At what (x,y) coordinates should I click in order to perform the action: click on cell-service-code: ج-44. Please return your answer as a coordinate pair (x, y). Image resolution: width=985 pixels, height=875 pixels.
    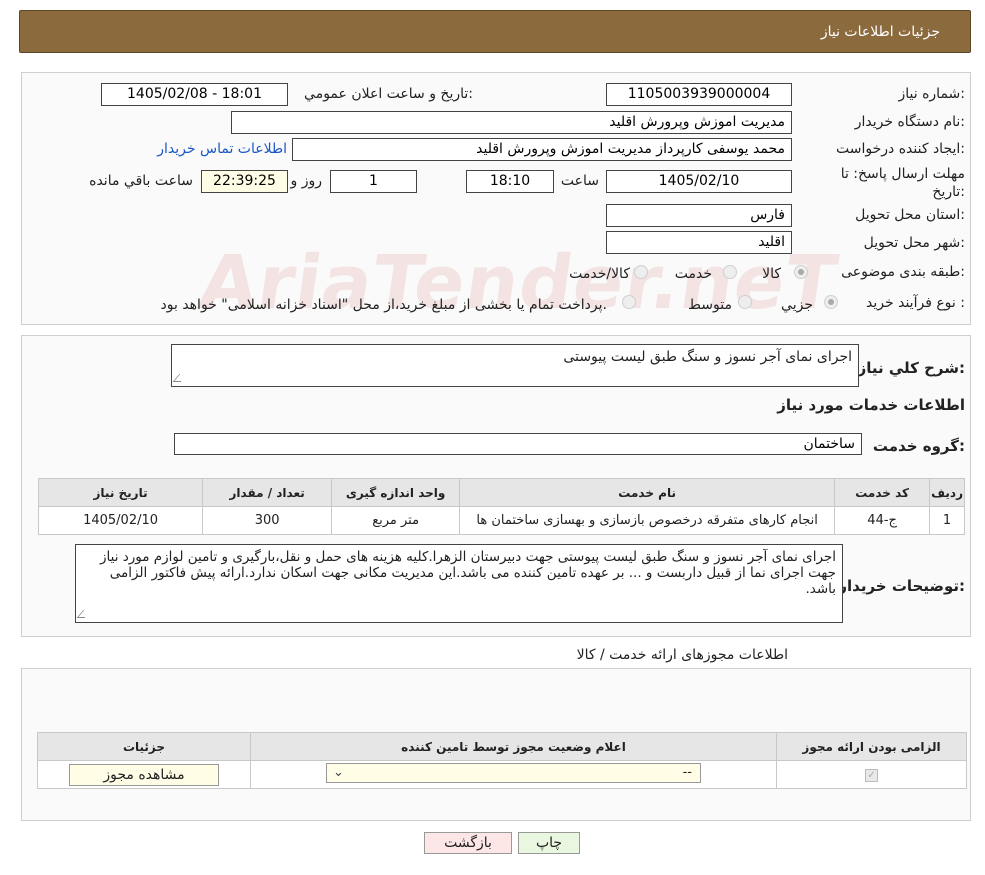
    Looking at the image, I should click on (882, 520).